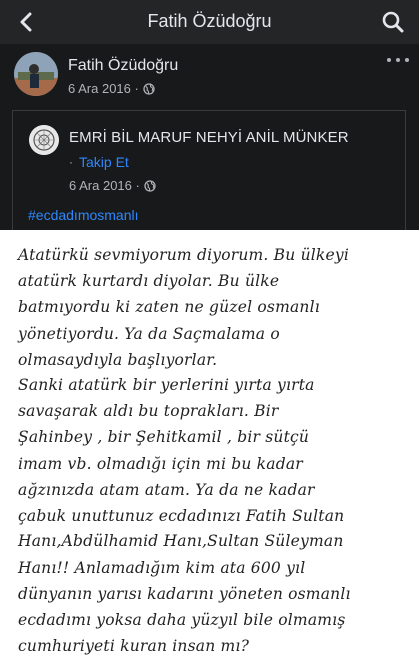  I want to click on search-icon, so click(393, 22).